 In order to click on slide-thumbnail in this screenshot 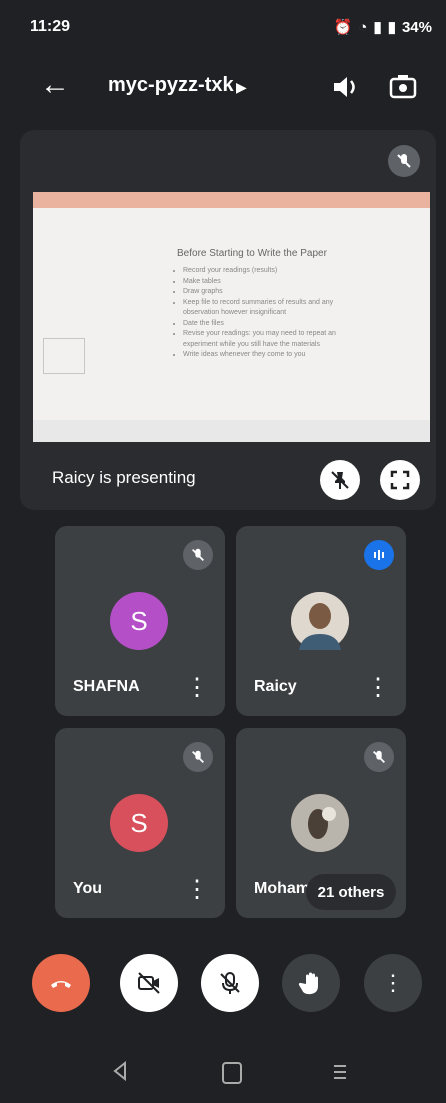, I will do `click(64, 356)`.